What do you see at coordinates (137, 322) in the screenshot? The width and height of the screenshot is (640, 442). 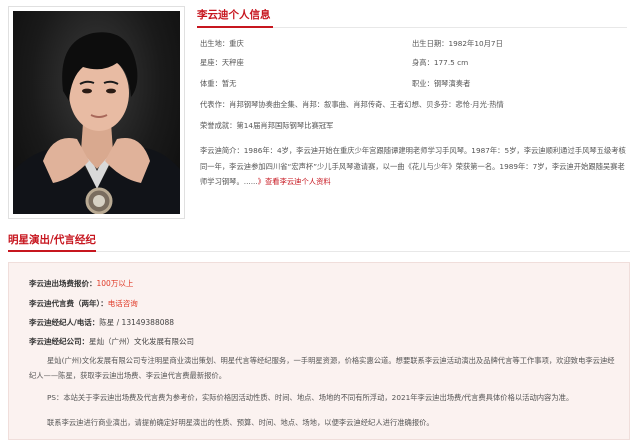 I see `agent-value: 陈星 / 13149388088` at bounding box center [137, 322].